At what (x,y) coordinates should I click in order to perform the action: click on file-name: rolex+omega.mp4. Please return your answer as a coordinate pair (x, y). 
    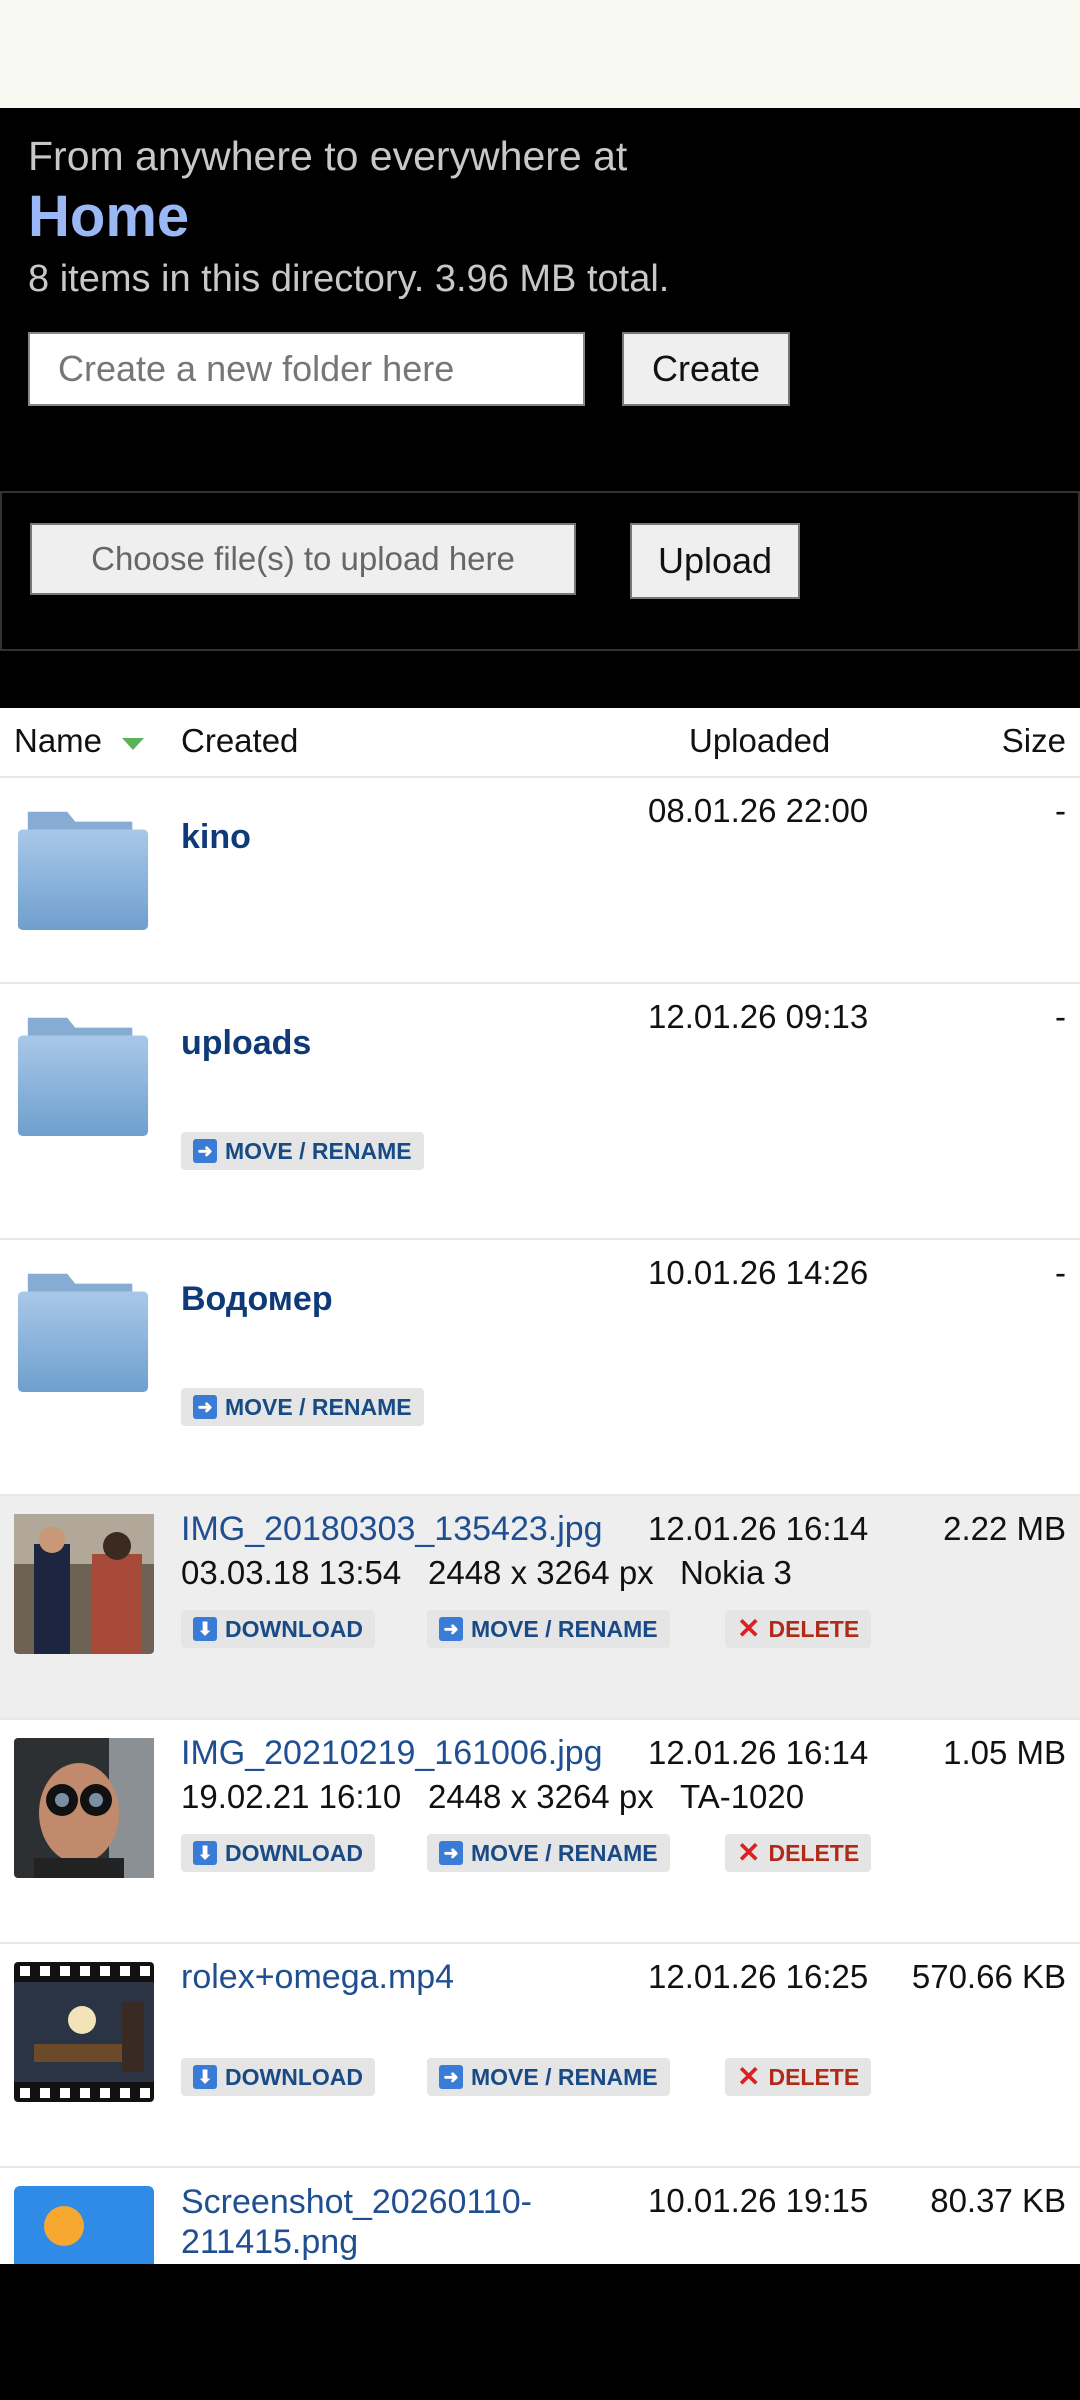
    Looking at the image, I should click on (317, 1977).